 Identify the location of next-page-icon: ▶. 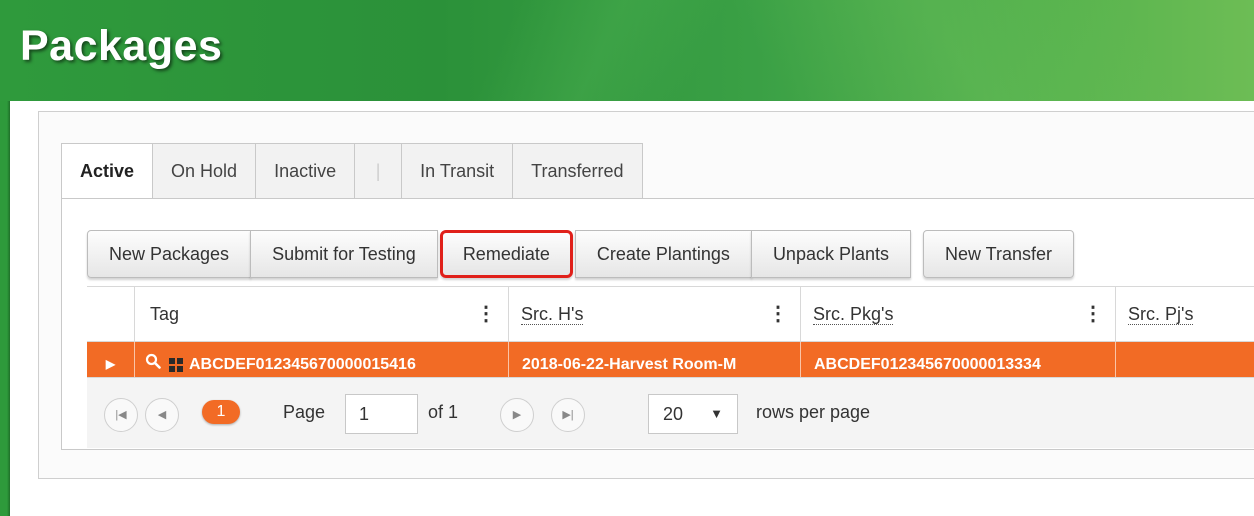
(517, 415).